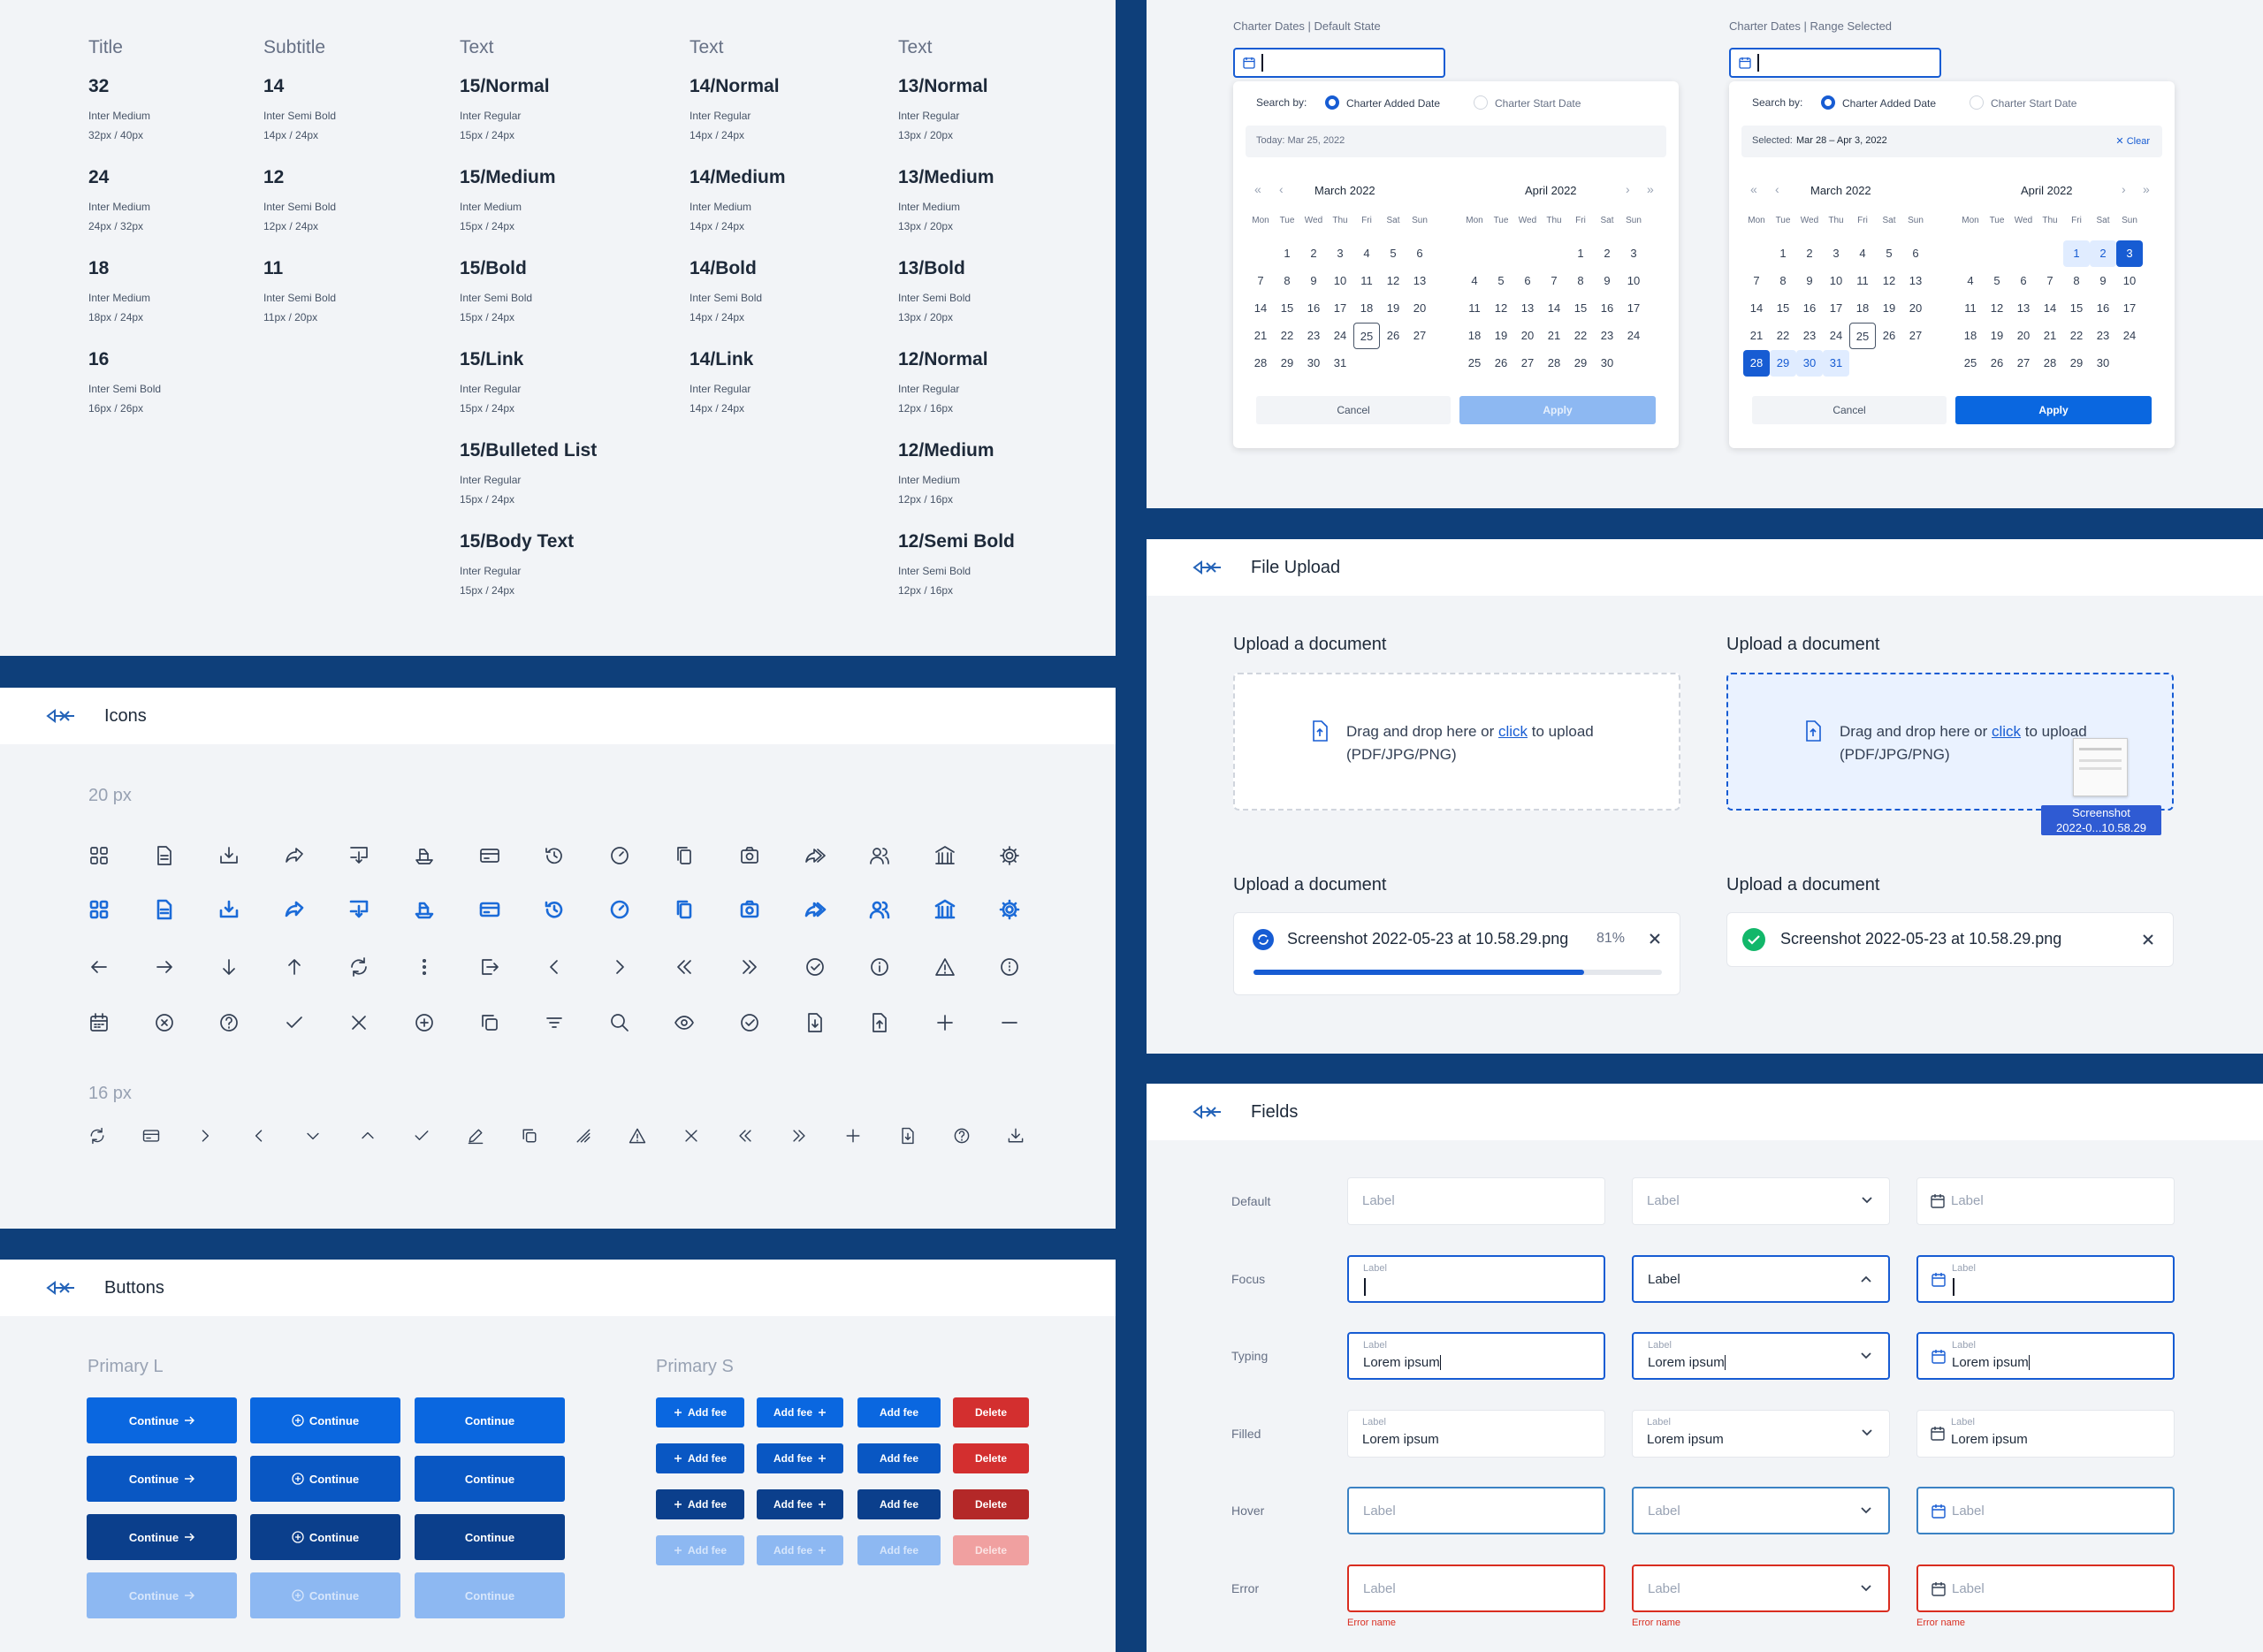 The height and width of the screenshot is (1652, 2263). I want to click on double-right-icon: », so click(2146, 189).